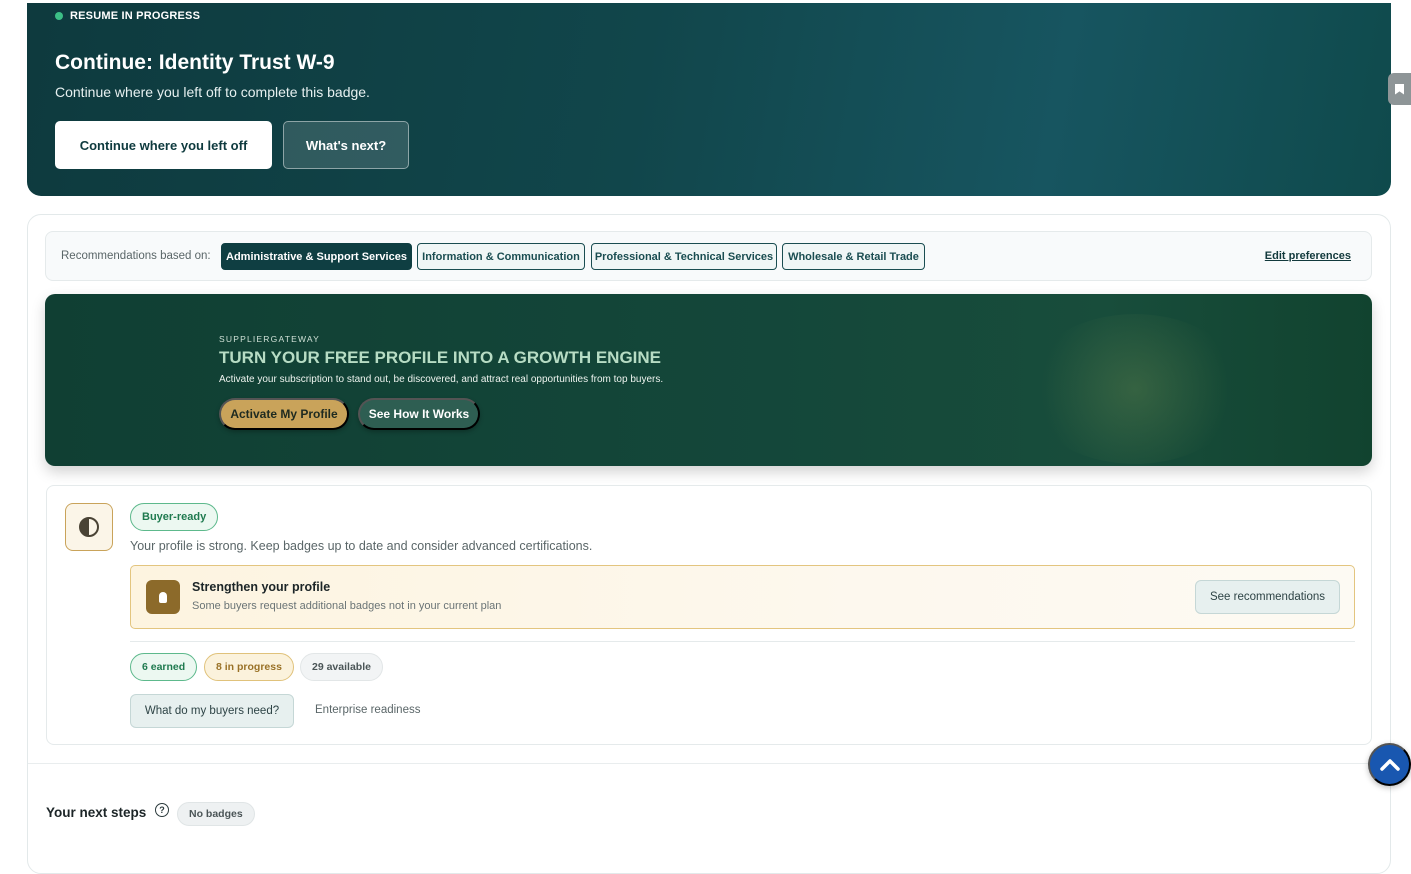 This screenshot has width=1411, height=874. Describe the element at coordinates (346, 145) in the screenshot. I see `whats-next-button: What's next?` at that location.